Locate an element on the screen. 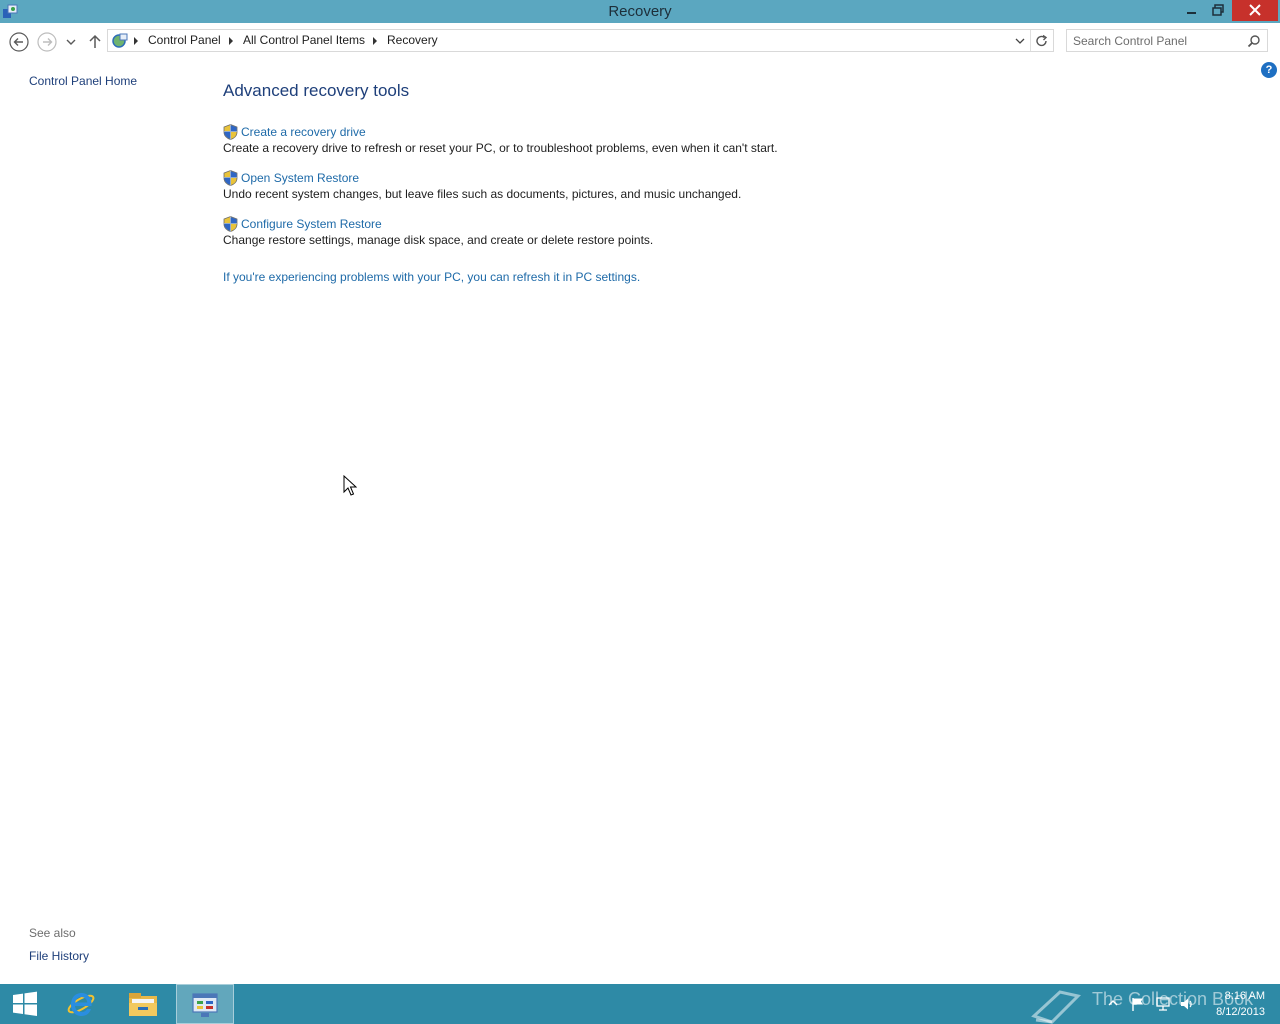 The height and width of the screenshot is (1024, 1280). taskbar-file-explorer is located at coordinates (143, 1004).